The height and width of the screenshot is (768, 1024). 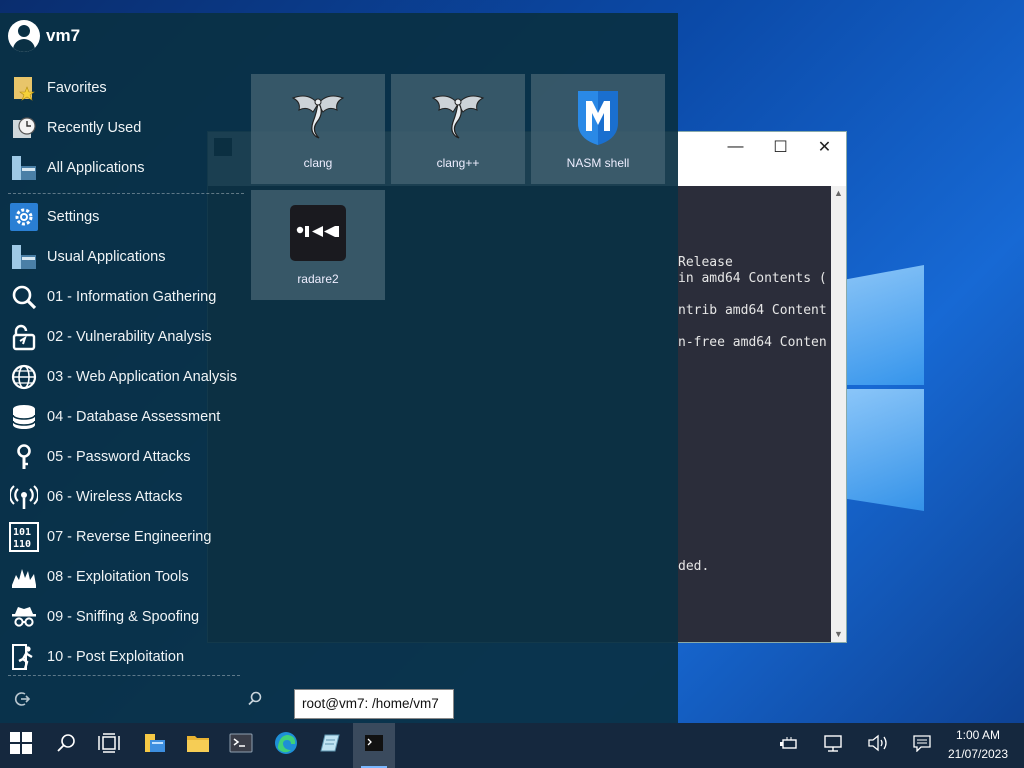 I want to click on folder-button, so click(x=198, y=745).